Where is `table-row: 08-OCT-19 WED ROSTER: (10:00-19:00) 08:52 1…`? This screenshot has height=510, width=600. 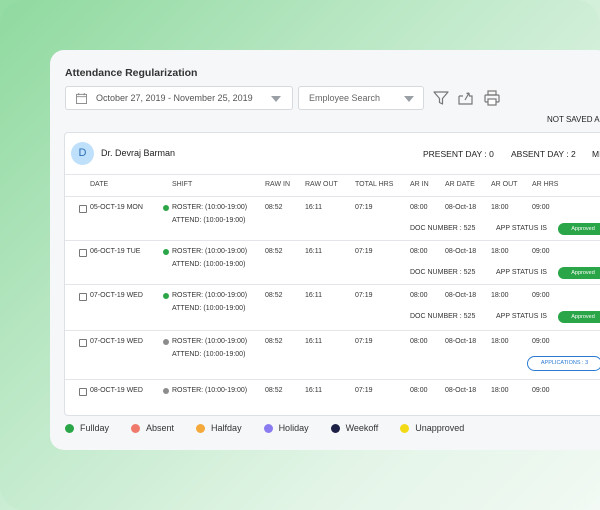
table-row: 08-OCT-19 WED ROSTER: (10:00-19:00) 08:52 1… is located at coordinates (332, 398).